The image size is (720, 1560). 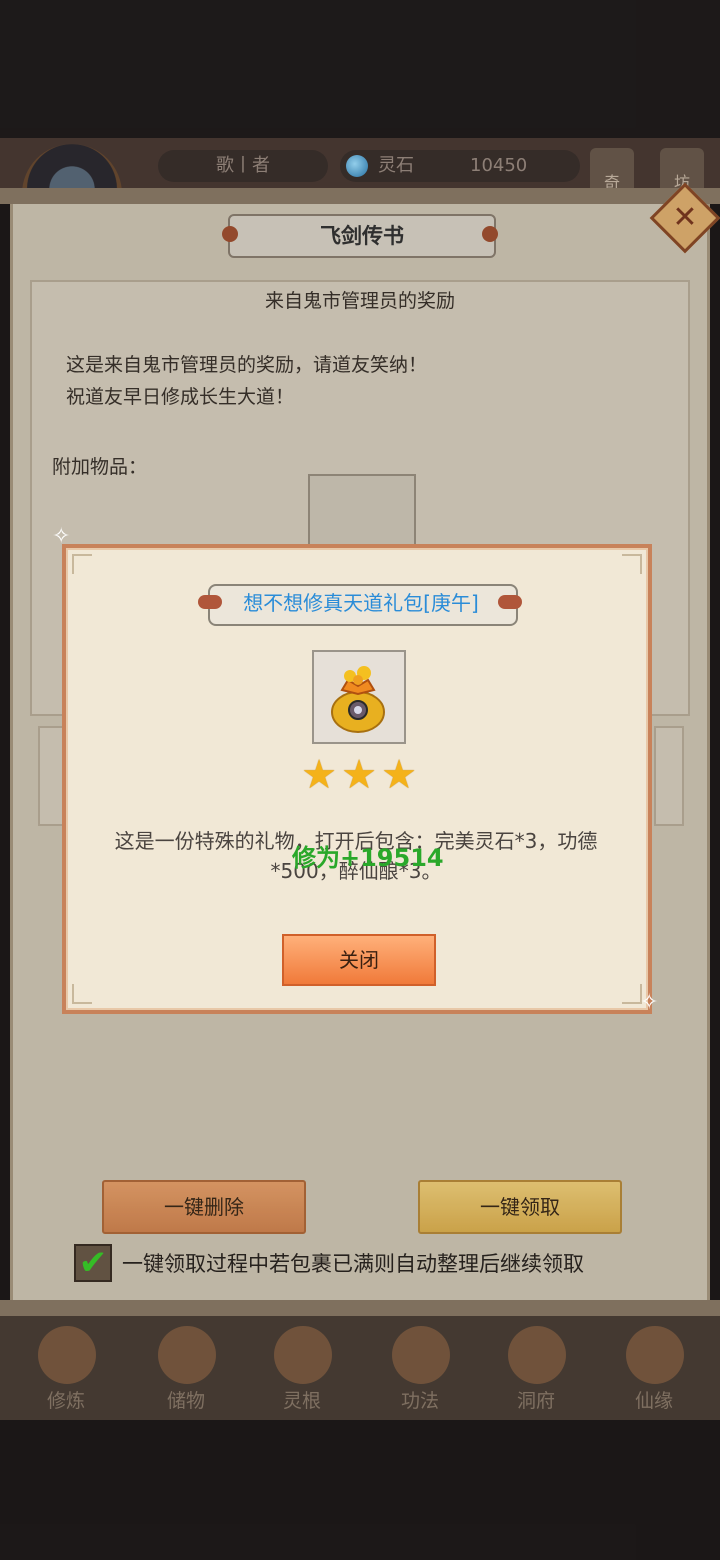 I want to click on gift-bag-icon, so click(x=358, y=699).